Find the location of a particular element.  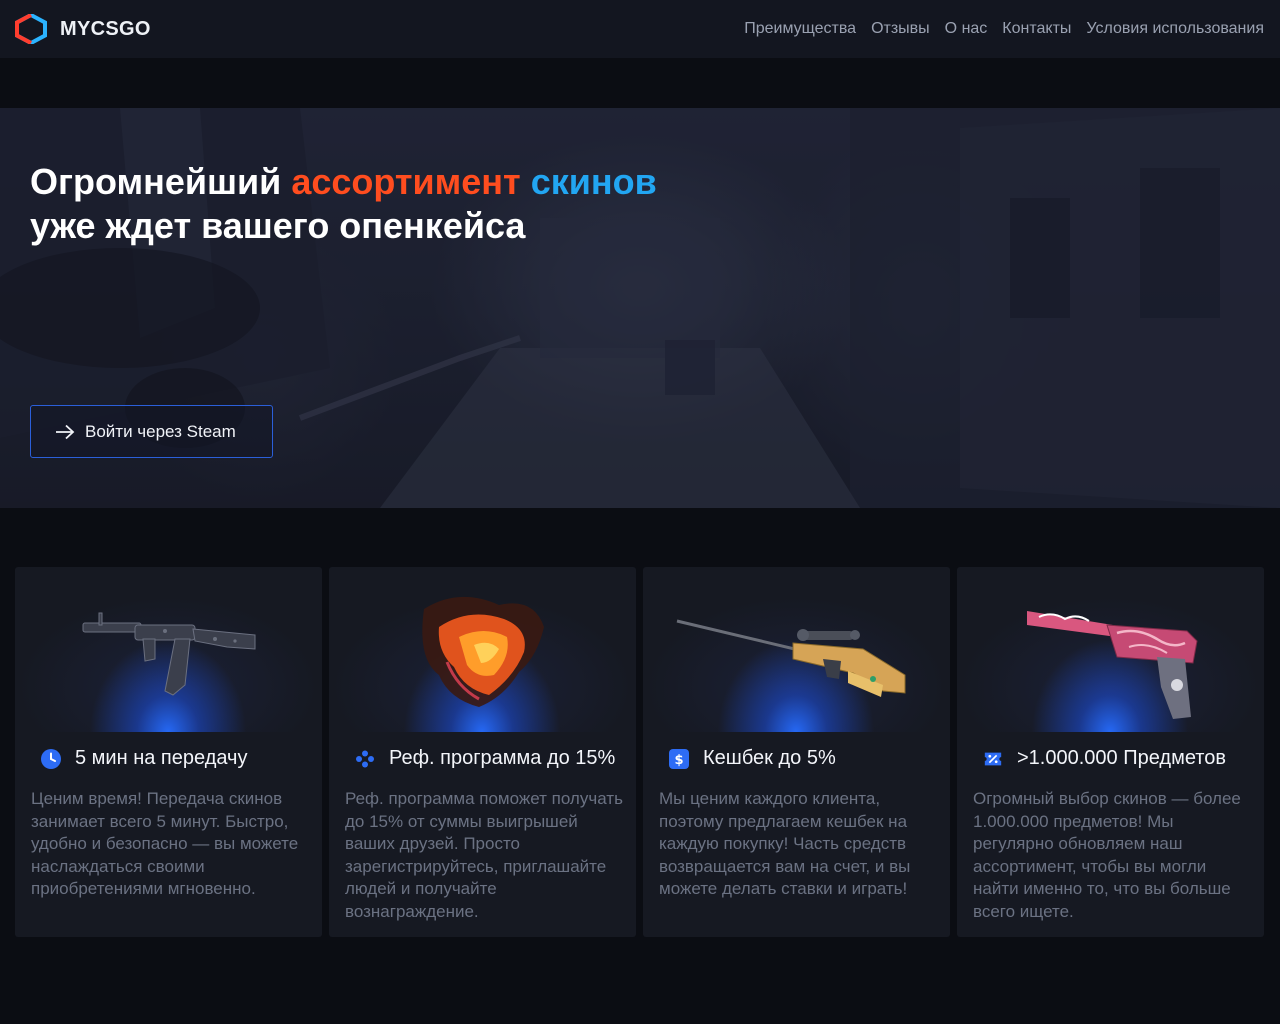

feature-card-title-text: >1.000.000 Предметов is located at coordinates (1121, 758).